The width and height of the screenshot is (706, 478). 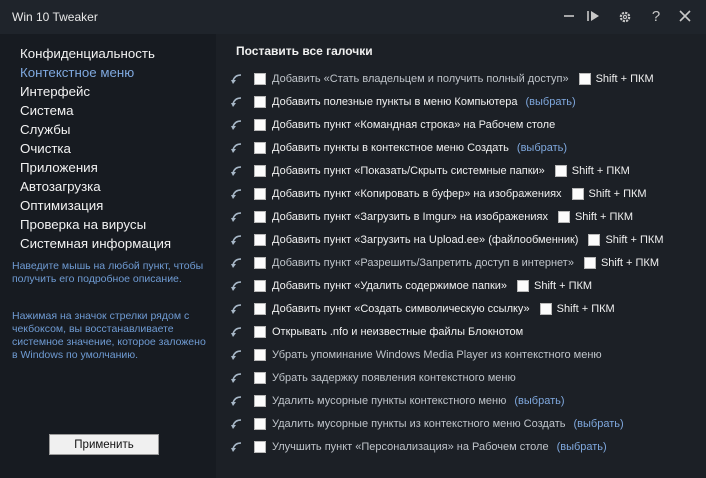 What do you see at coordinates (95, 205) in the screenshot?
I see `sidebar-item: Оптимизация` at bounding box center [95, 205].